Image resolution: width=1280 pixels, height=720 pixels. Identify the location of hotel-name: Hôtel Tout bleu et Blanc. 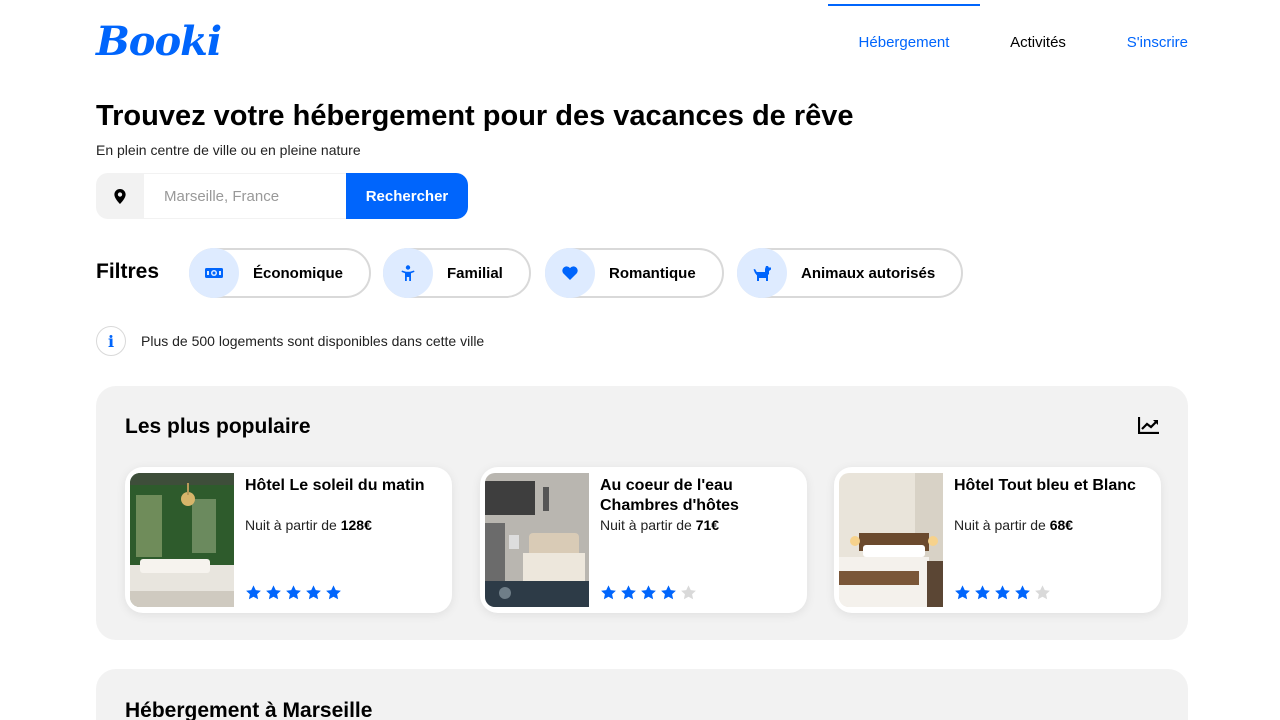
(1045, 485).